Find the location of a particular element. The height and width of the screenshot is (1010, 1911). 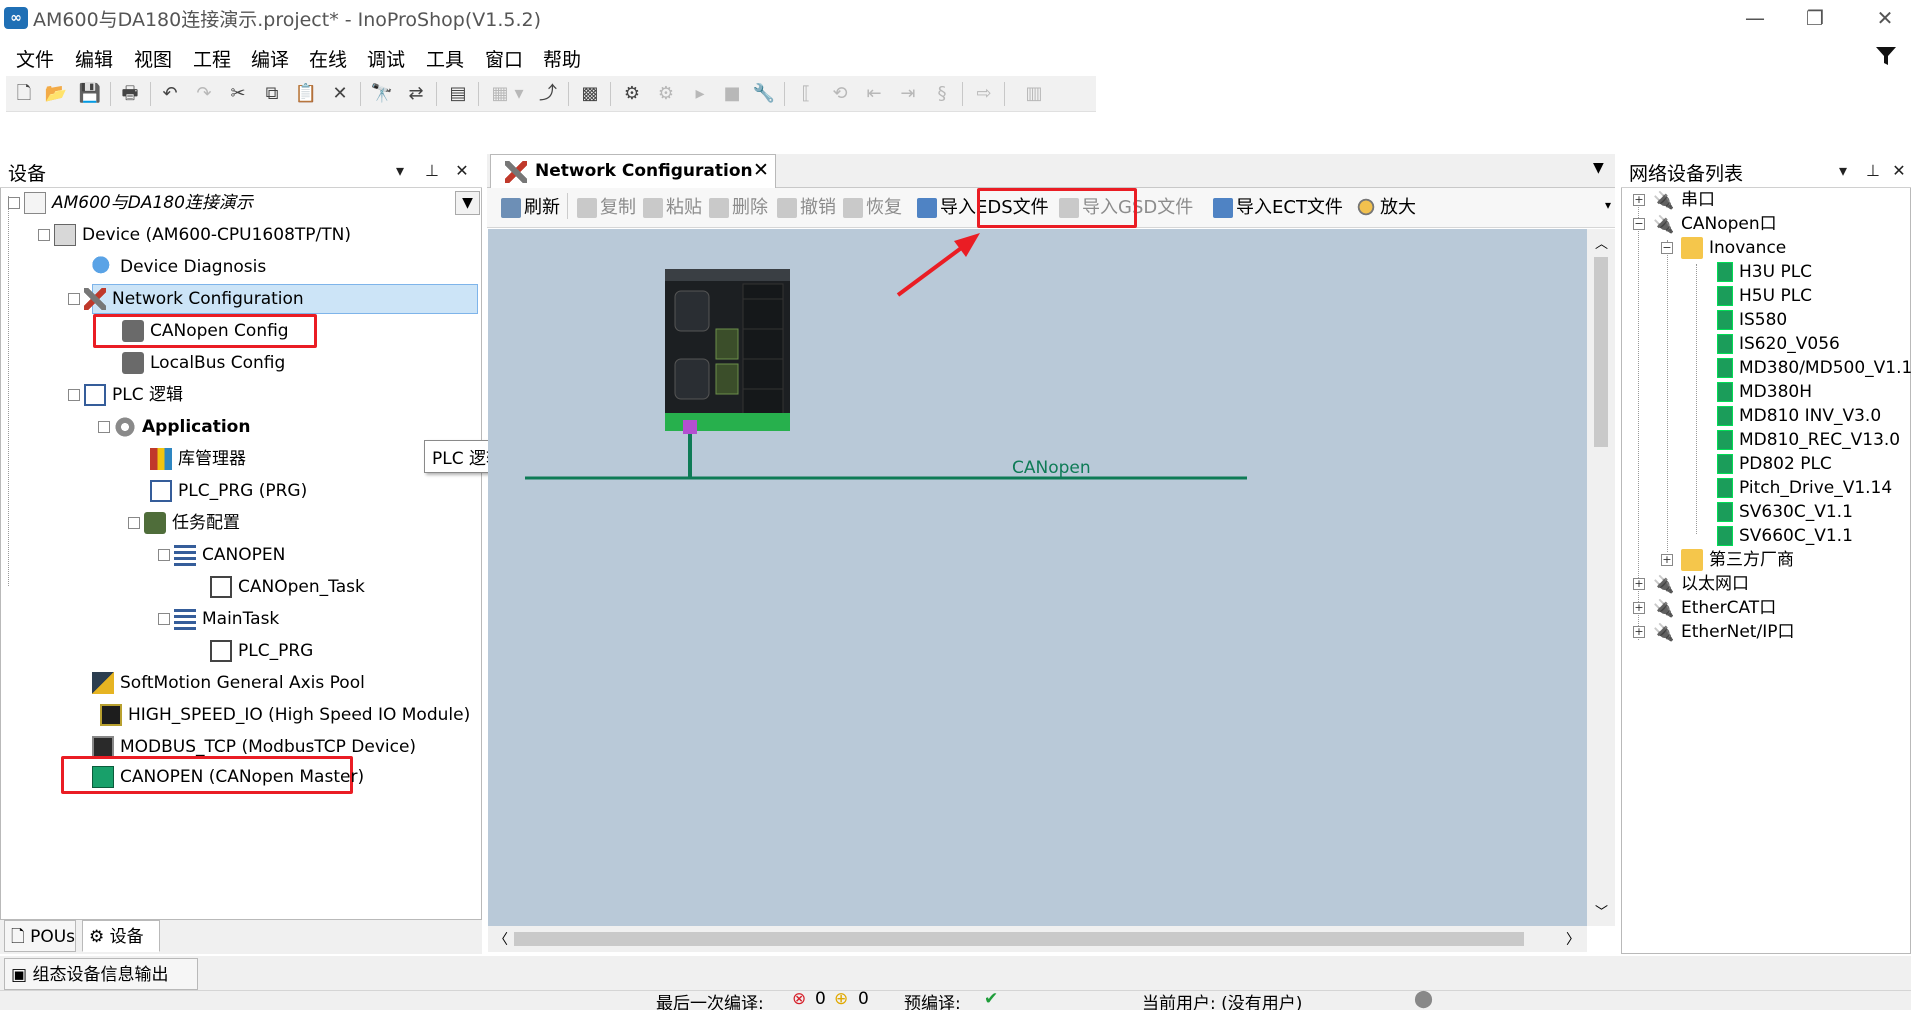

copy-button: 复制 is located at coordinates (606, 208).